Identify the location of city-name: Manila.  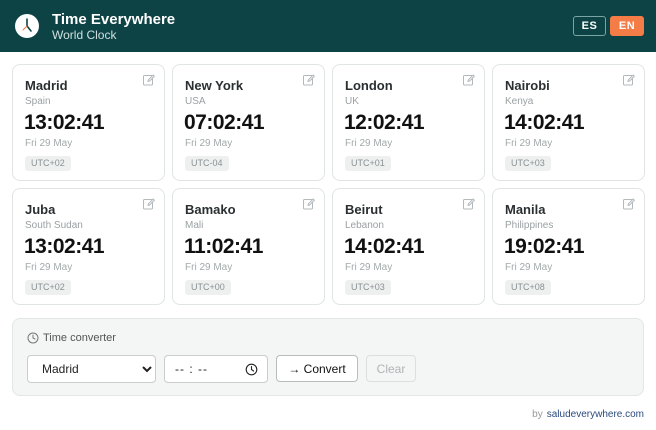
(525, 209).